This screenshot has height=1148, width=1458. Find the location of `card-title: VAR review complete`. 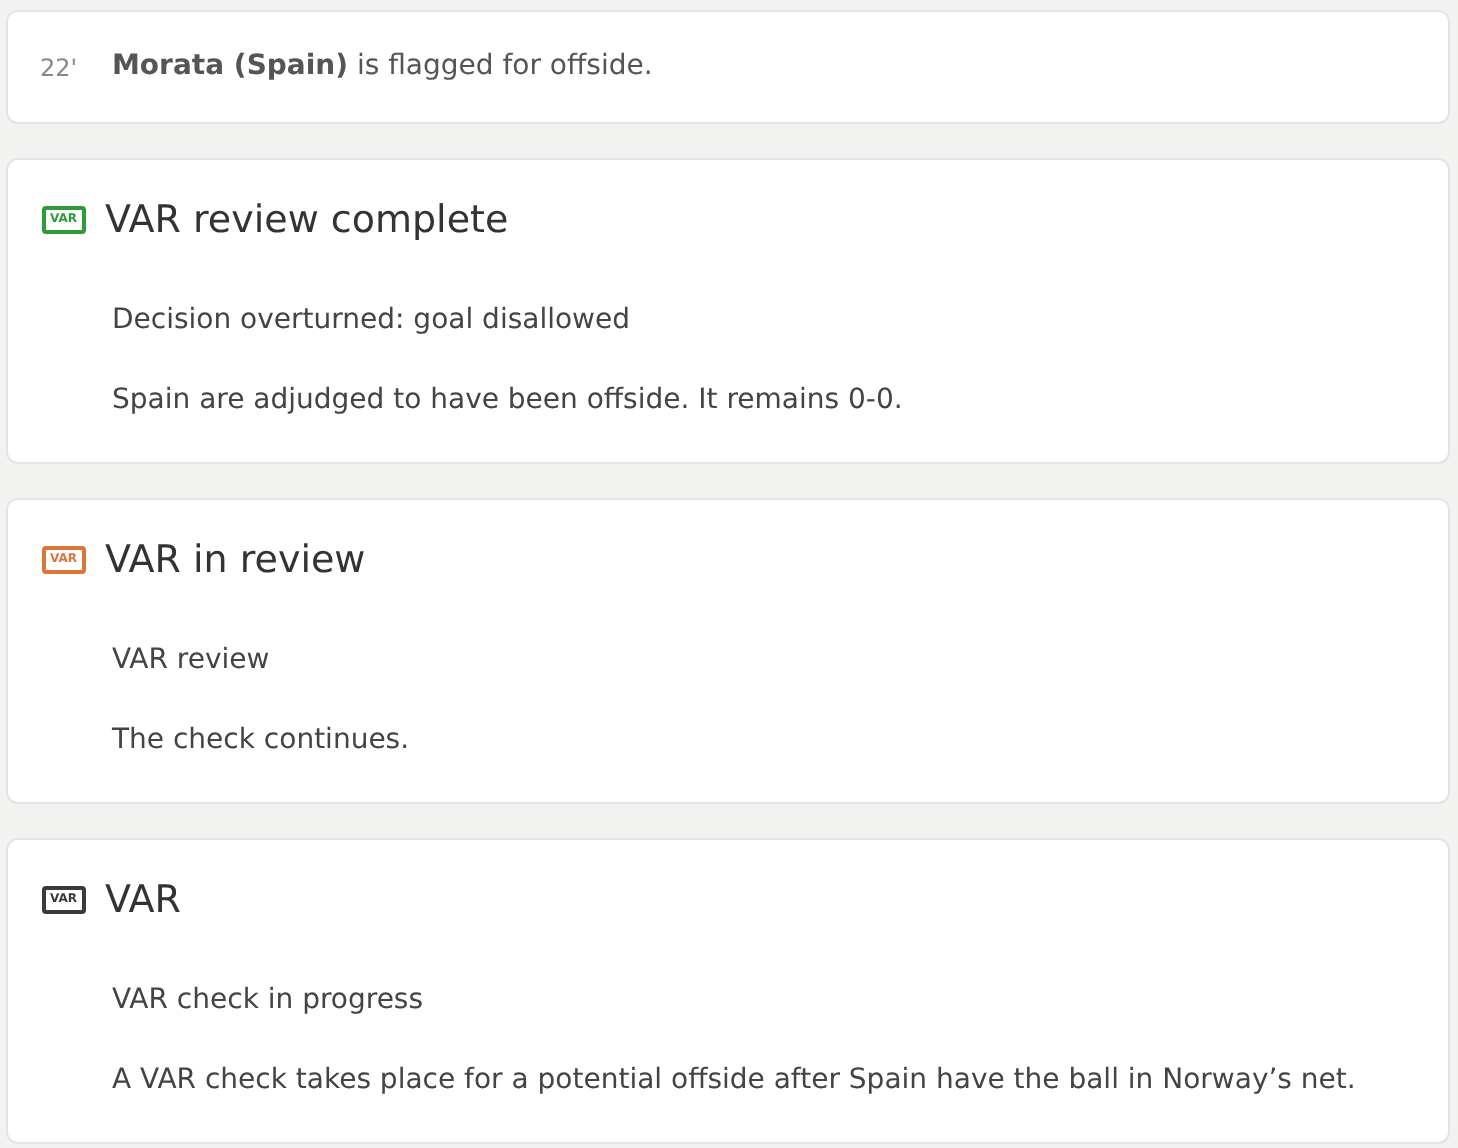

card-title: VAR review complete is located at coordinates (307, 221).